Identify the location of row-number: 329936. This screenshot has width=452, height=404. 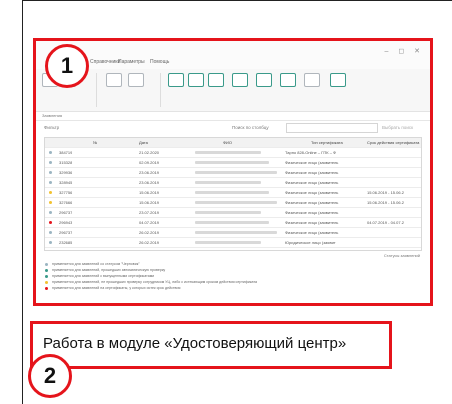
(66, 172).